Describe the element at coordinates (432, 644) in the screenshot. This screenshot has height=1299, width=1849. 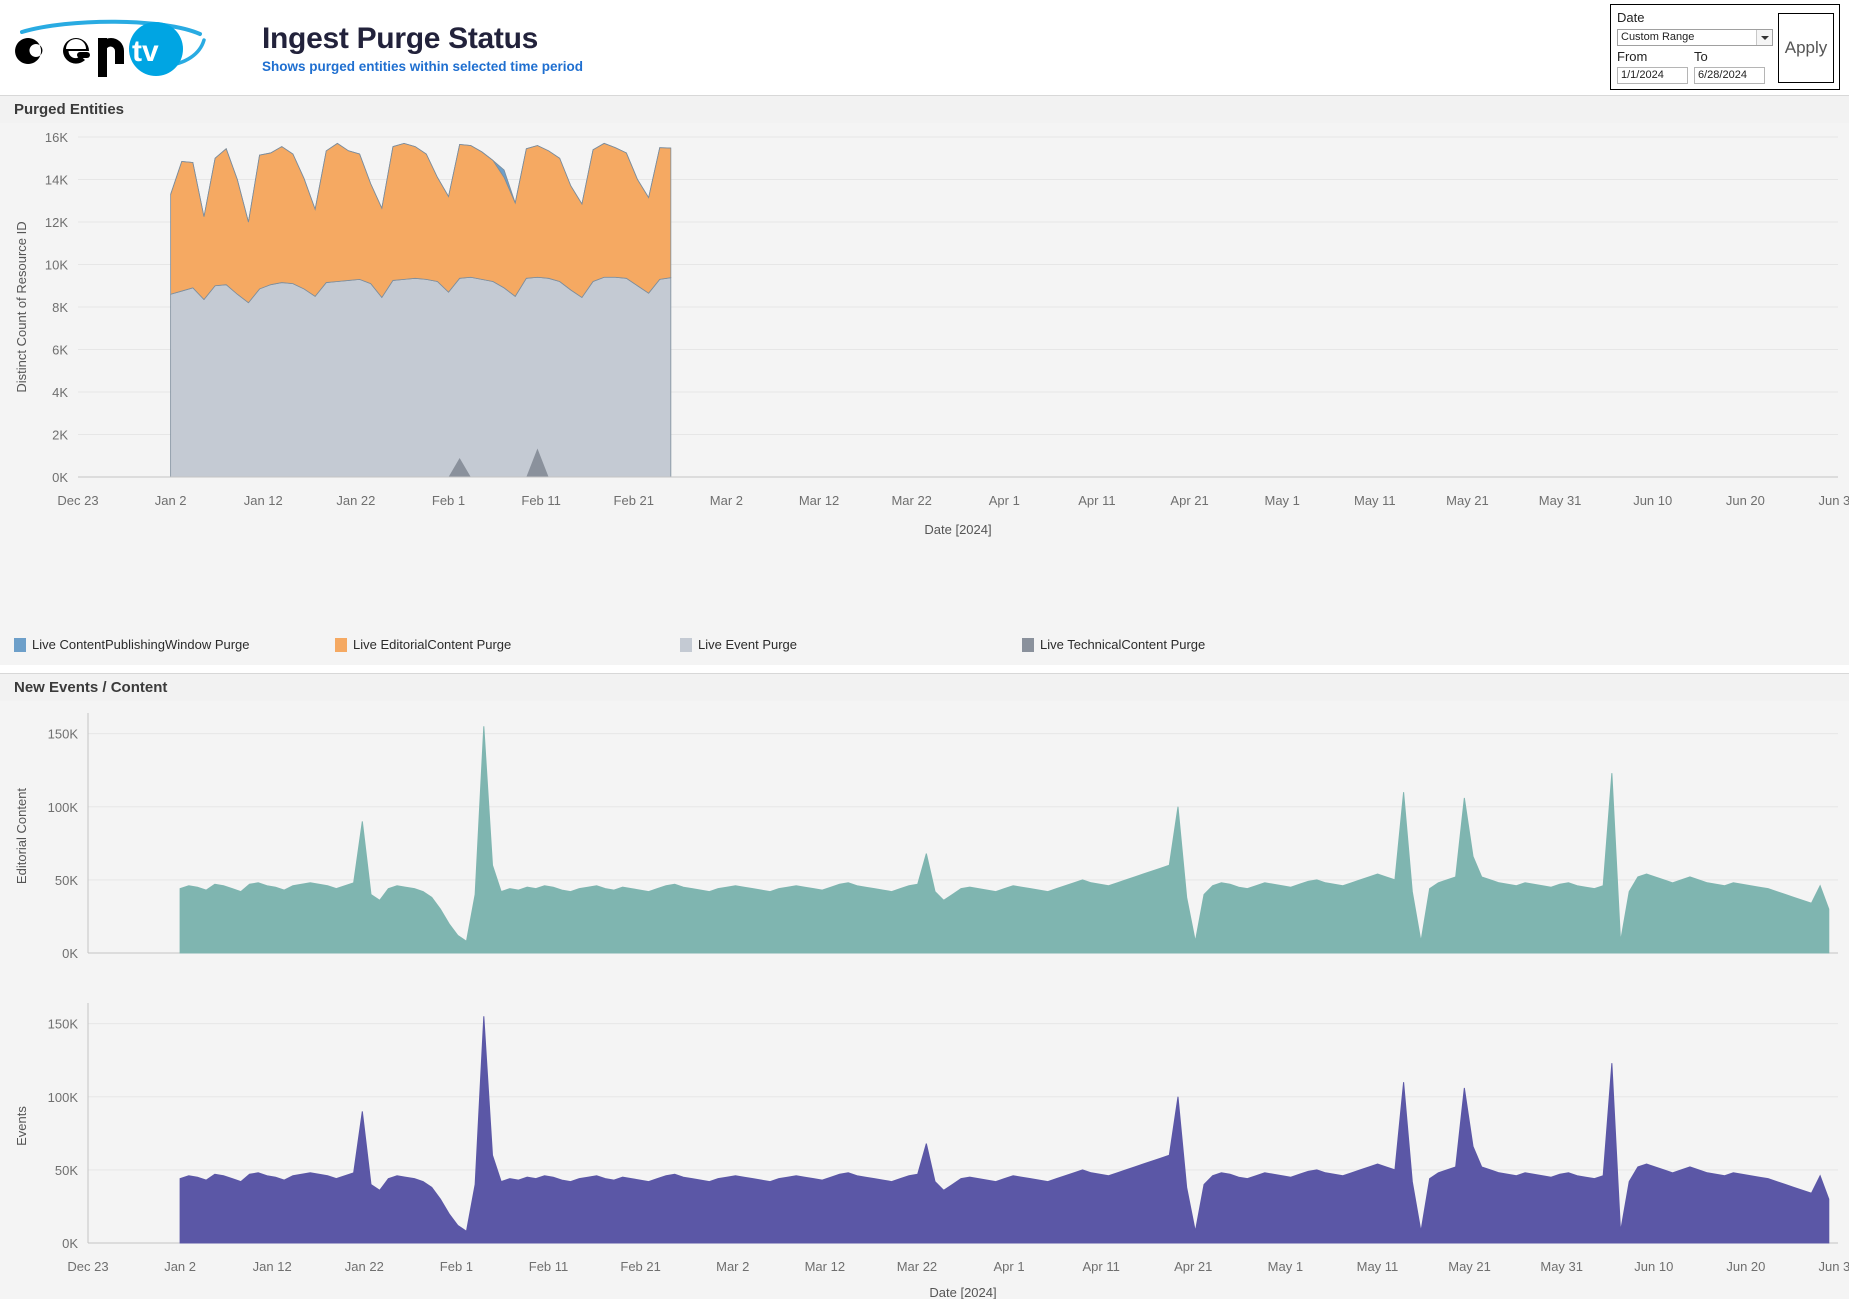
I see `legend-label-1: Live EditorialContent Purge` at that location.